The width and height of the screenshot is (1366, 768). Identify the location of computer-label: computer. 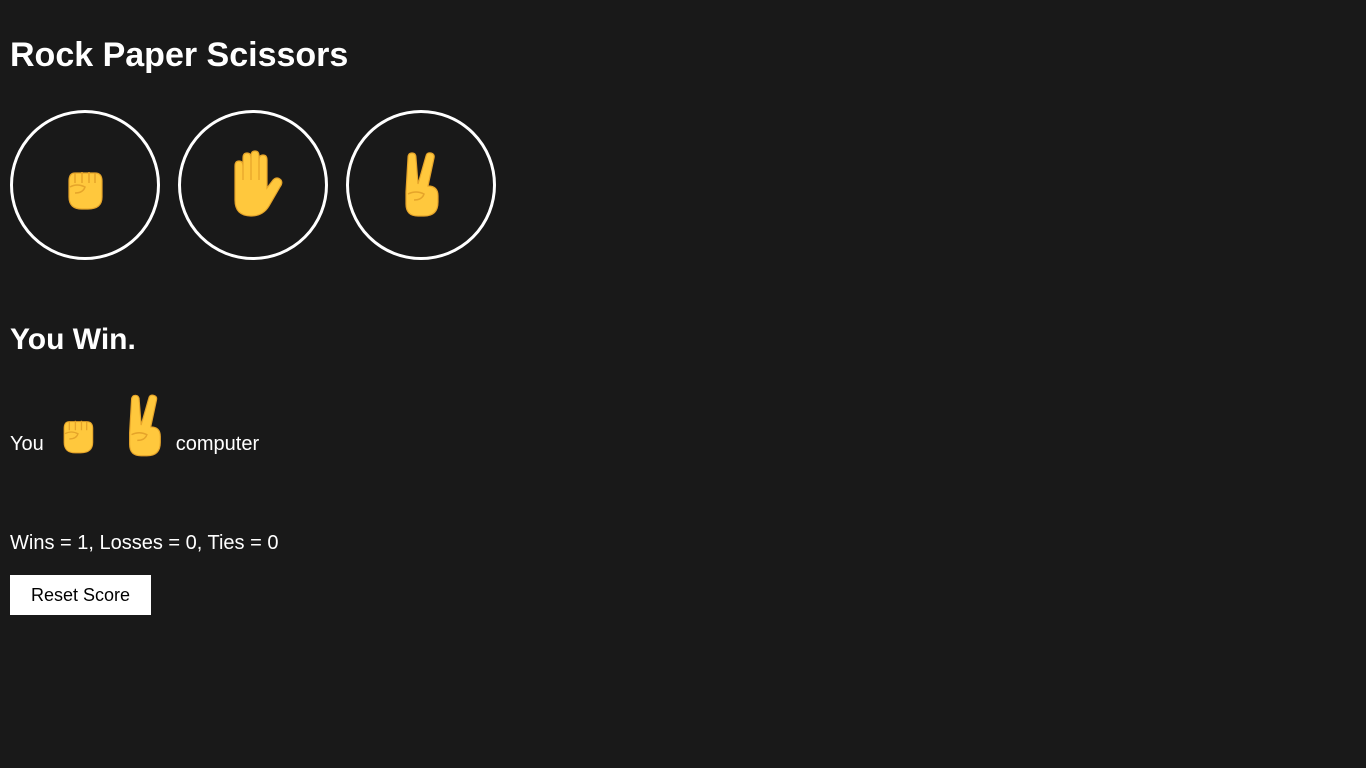
(217, 444).